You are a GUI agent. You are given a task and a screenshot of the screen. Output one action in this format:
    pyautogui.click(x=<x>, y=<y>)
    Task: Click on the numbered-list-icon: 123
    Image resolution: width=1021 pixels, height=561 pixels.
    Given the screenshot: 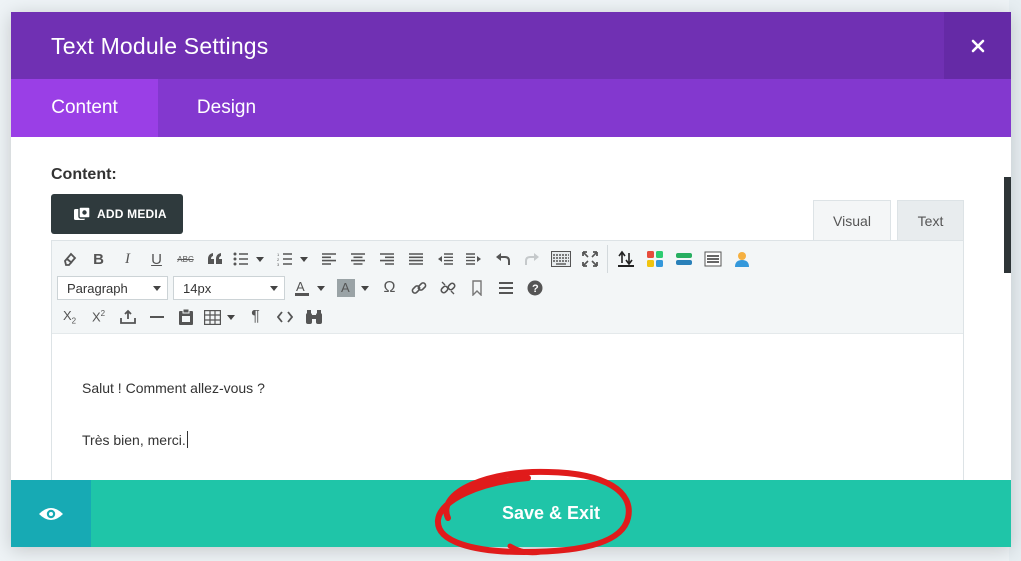 What is the action you would take?
    pyautogui.click(x=285, y=259)
    